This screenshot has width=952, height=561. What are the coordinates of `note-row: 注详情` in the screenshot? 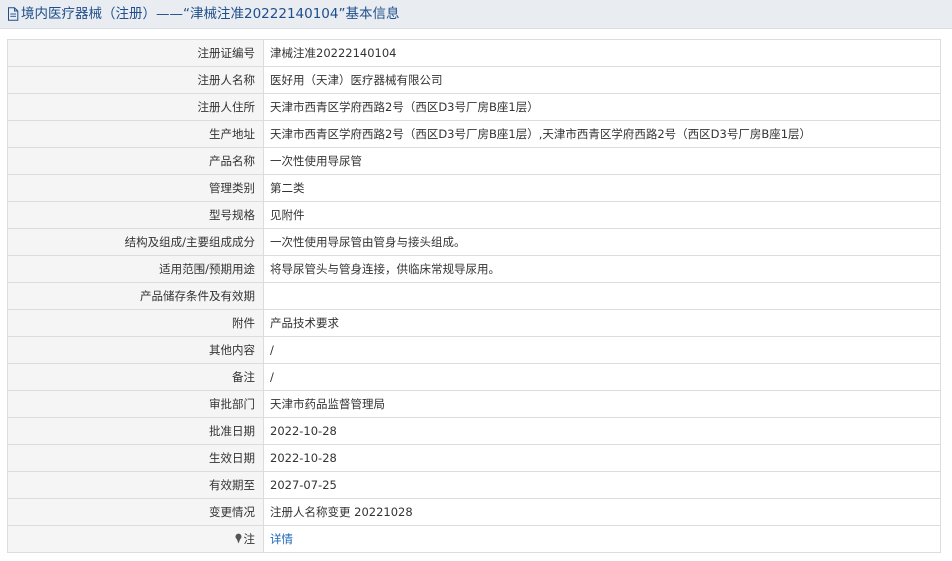 It's located at (474, 539).